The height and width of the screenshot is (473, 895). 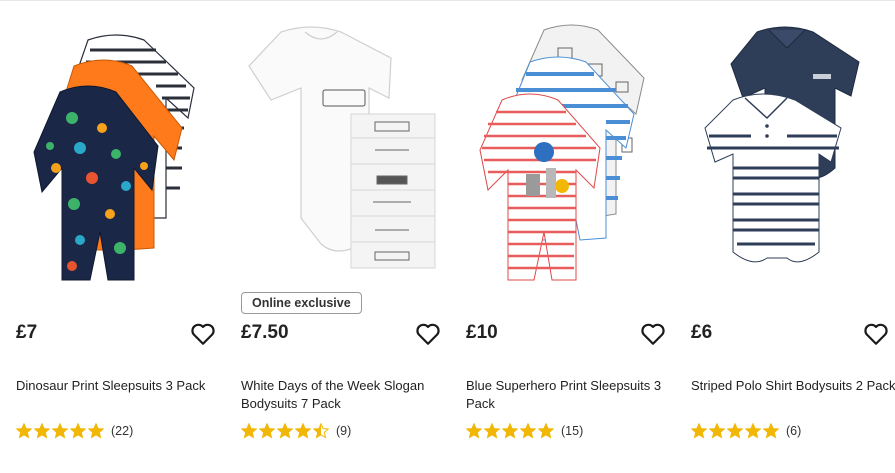 I want to click on product-price: £10, so click(x=482, y=332).